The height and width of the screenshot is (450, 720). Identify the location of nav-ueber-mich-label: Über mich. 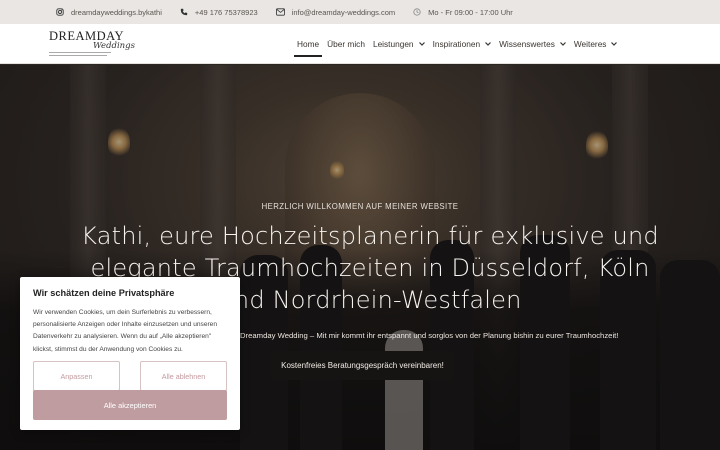
(346, 44).